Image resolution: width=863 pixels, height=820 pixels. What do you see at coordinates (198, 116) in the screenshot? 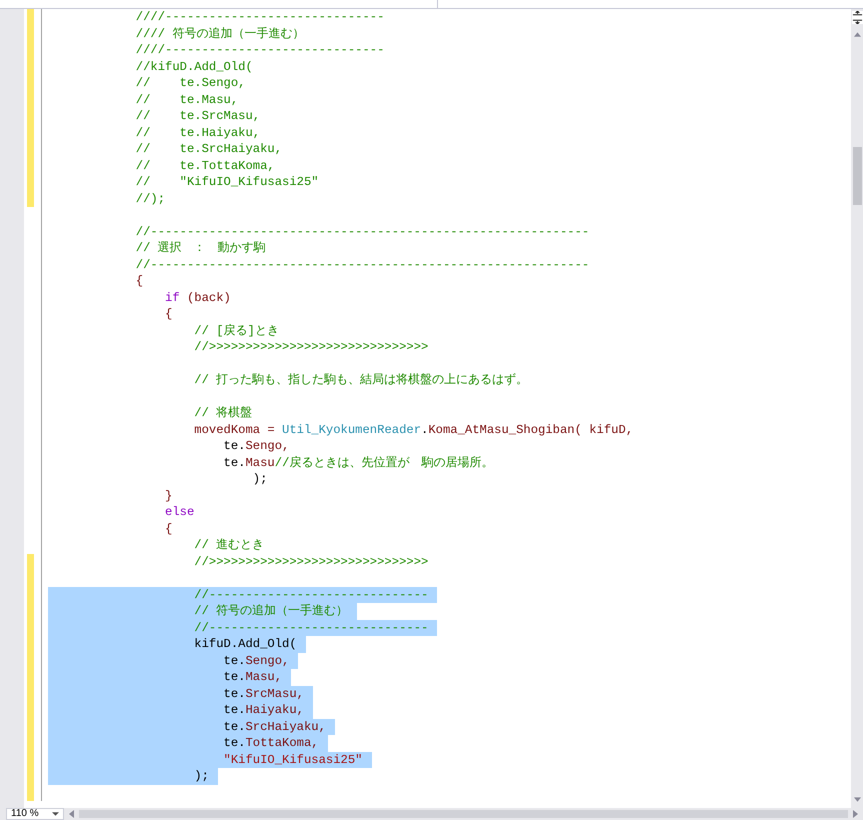
I see `code-line: // te.SrcMasu,` at bounding box center [198, 116].